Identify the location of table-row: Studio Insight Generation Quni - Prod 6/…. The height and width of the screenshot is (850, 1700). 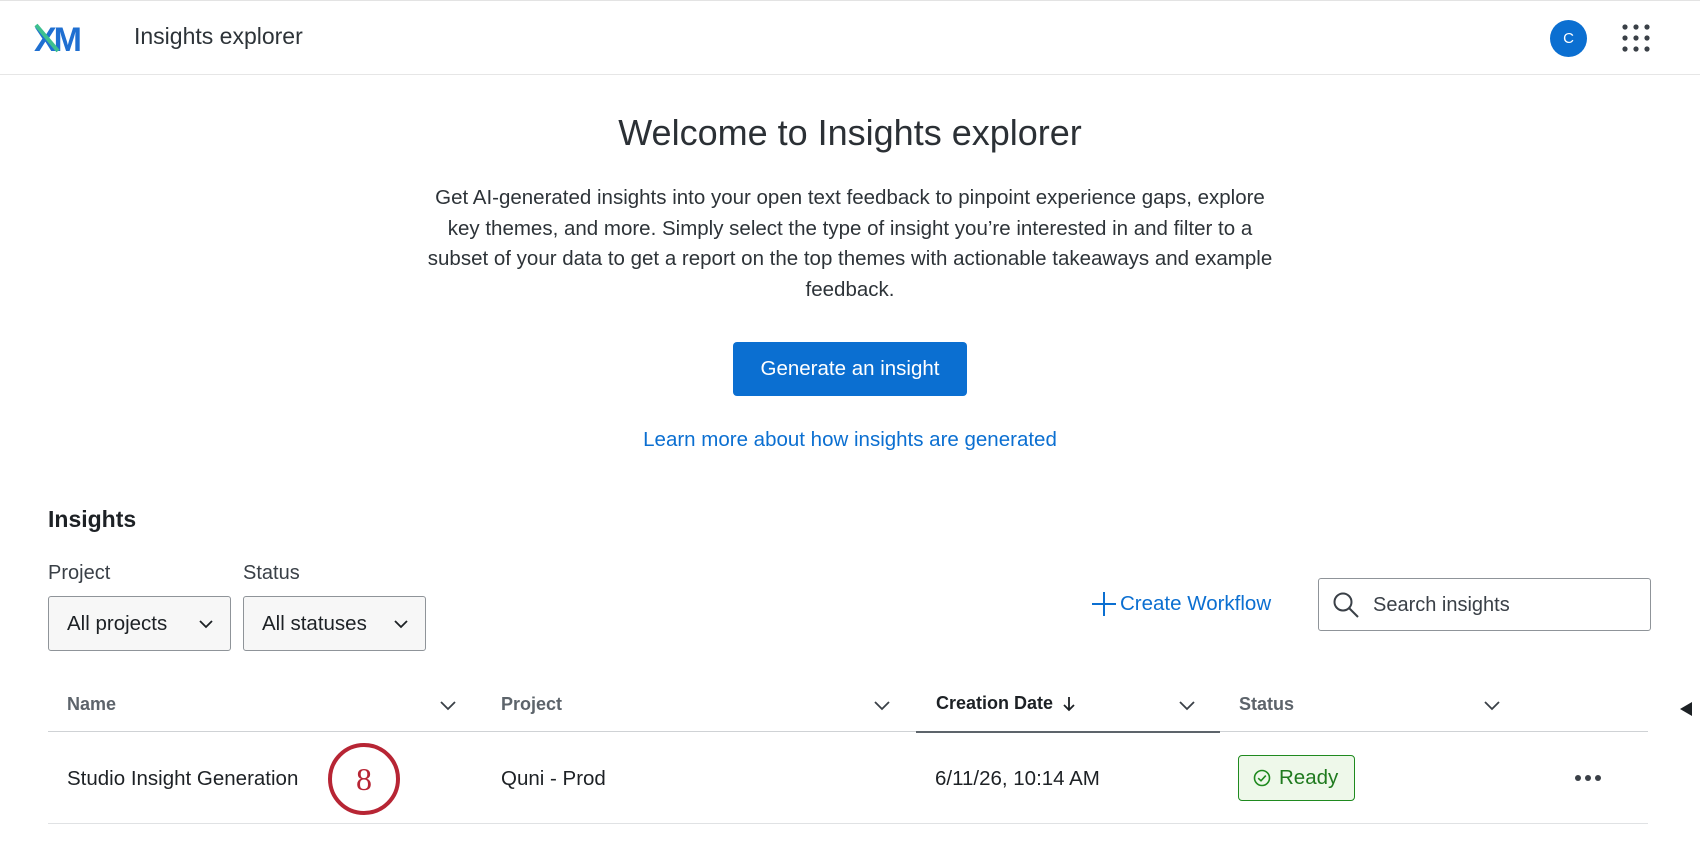
(848, 778).